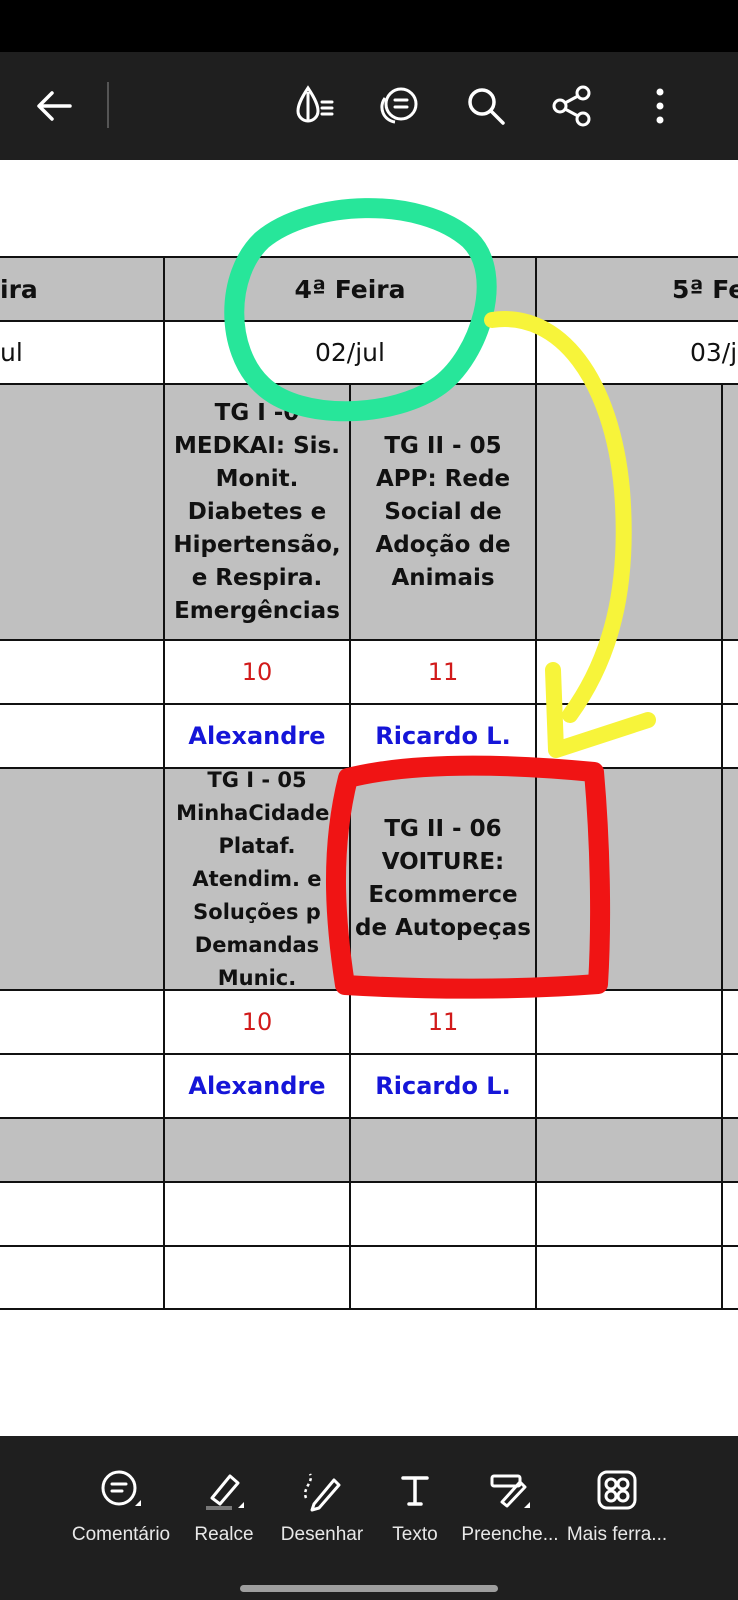 This screenshot has height=1600, width=738. Describe the element at coordinates (637, 289) in the screenshot. I see `weekday-header-thursday: 5ª Fe` at that location.